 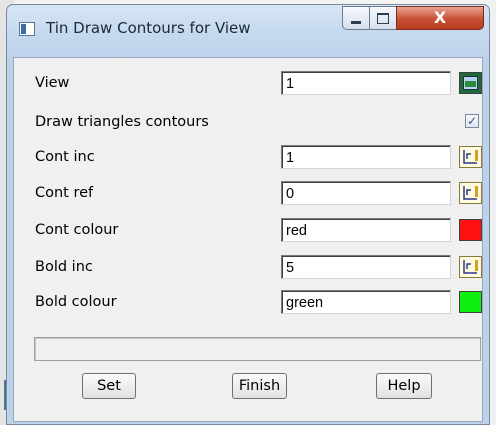 I want to click on window-title: Tin Draw Contours for View, so click(x=148, y=28).